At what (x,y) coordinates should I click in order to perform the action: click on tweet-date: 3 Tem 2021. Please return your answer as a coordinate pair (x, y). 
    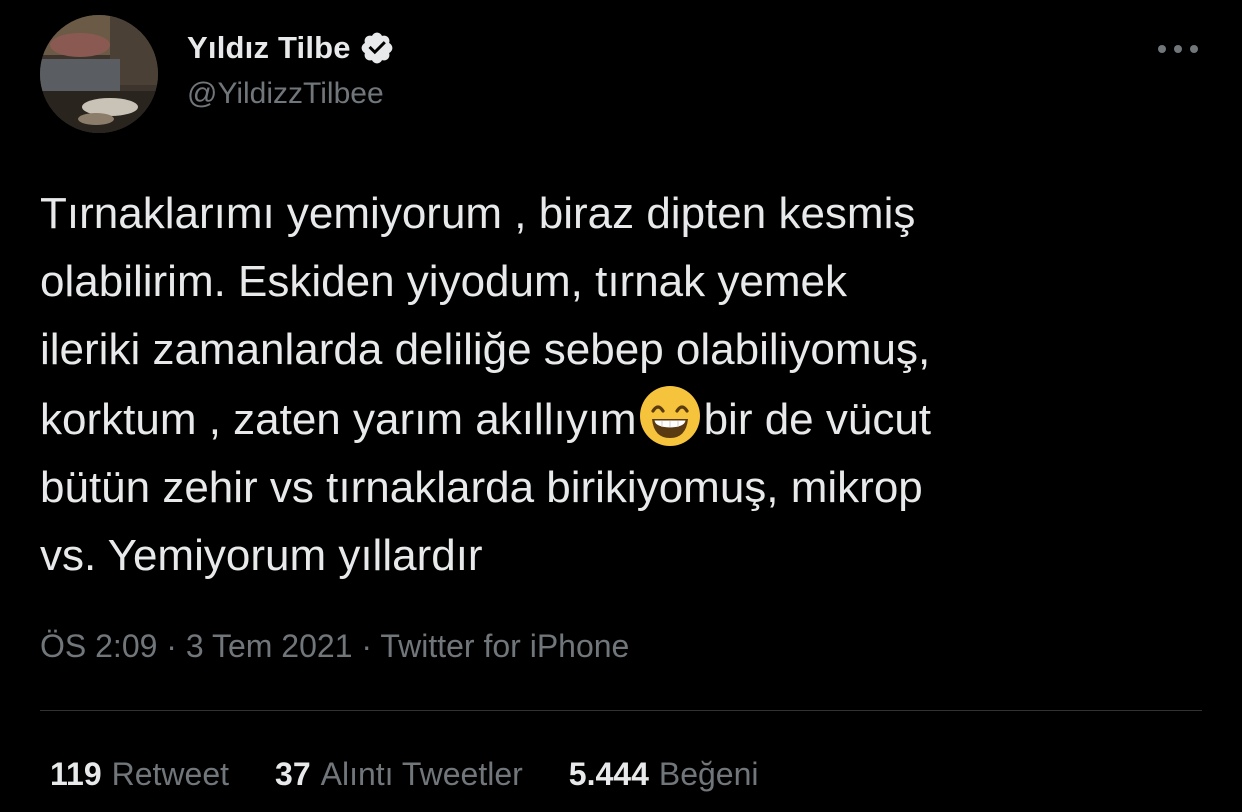
    Looking at the image, I should click on (269, 646).